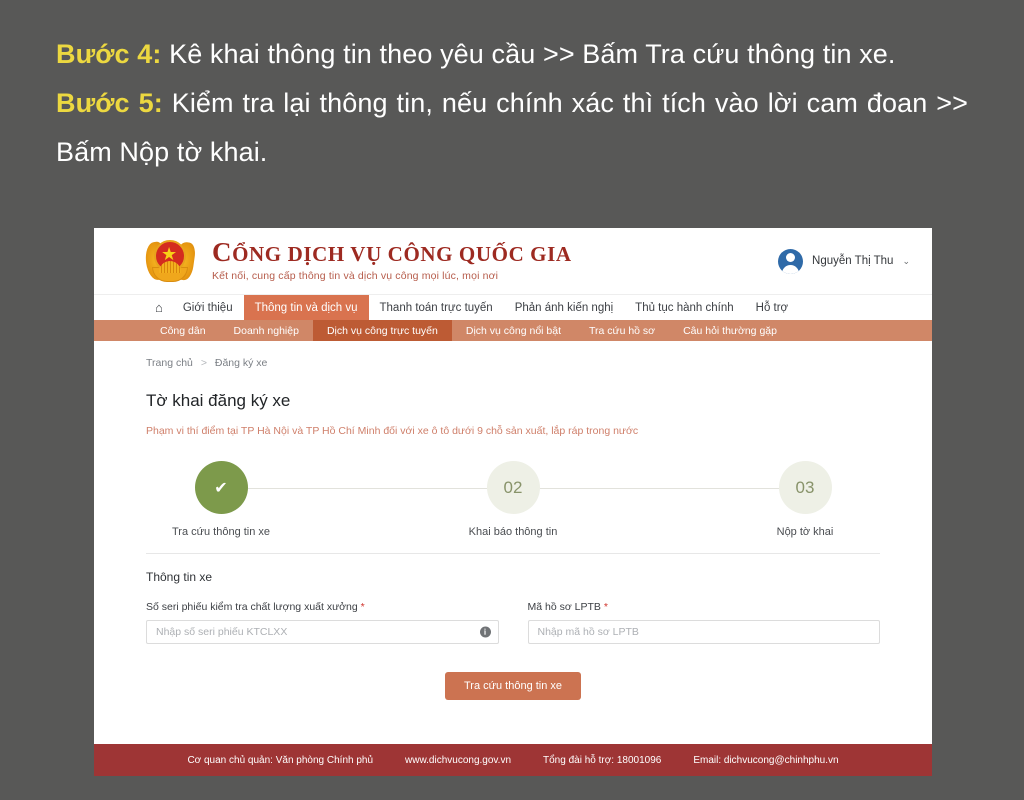 The image size is (1024, 800). I want to click on stepper-step-3-caption: Nộp tờ khai, so click(805, 532).